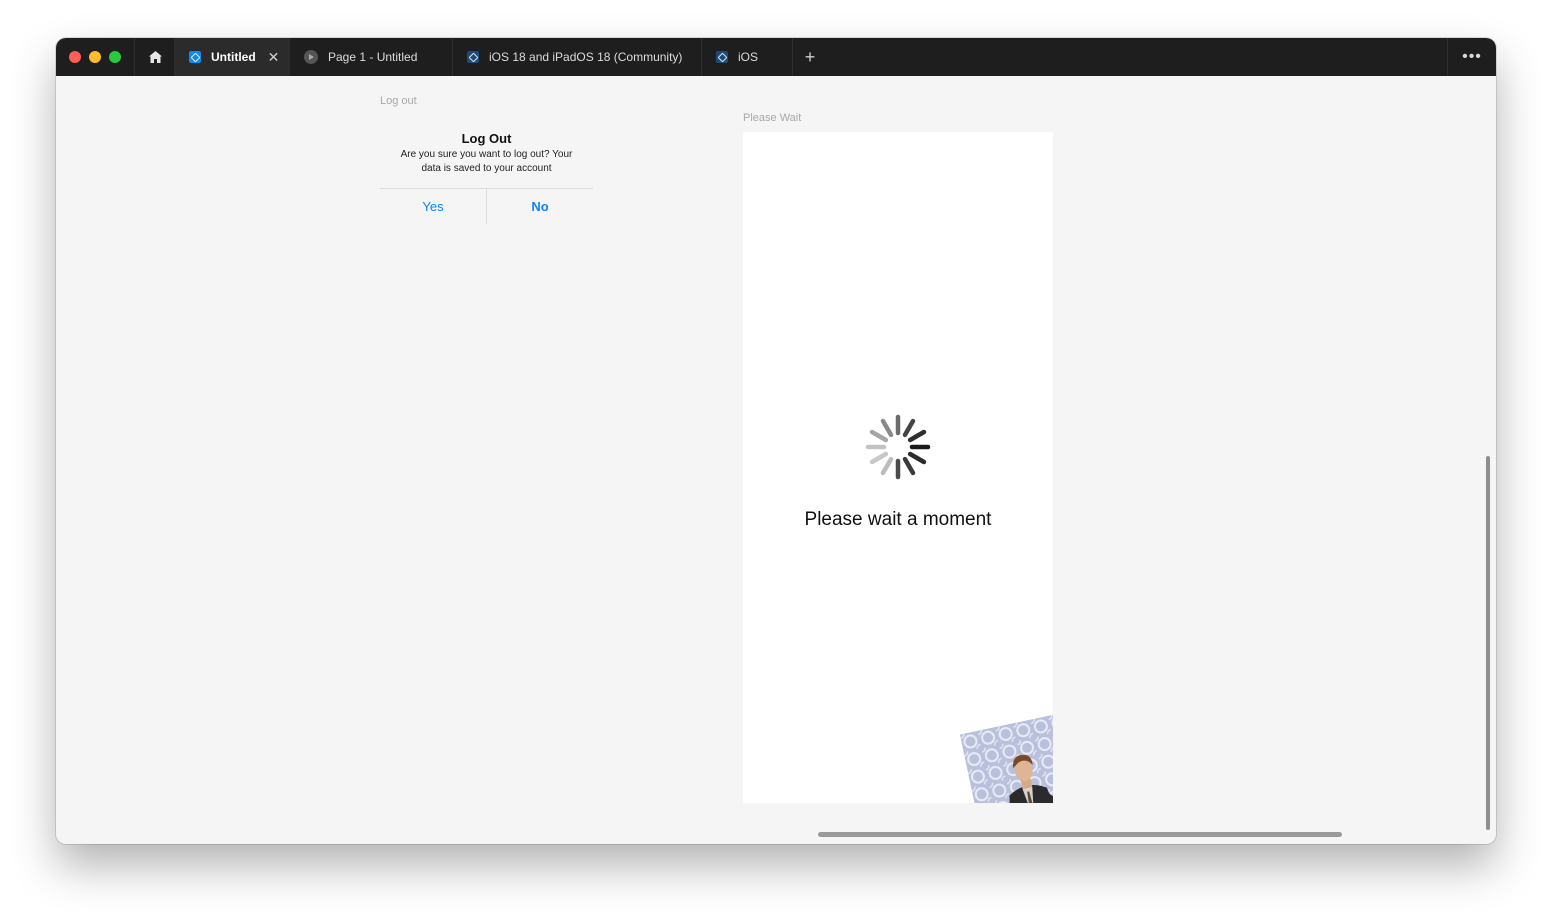 Image resolution: width=1552 pixels, height=918 pixels. I want to click on play-icon, so click(311, 57).